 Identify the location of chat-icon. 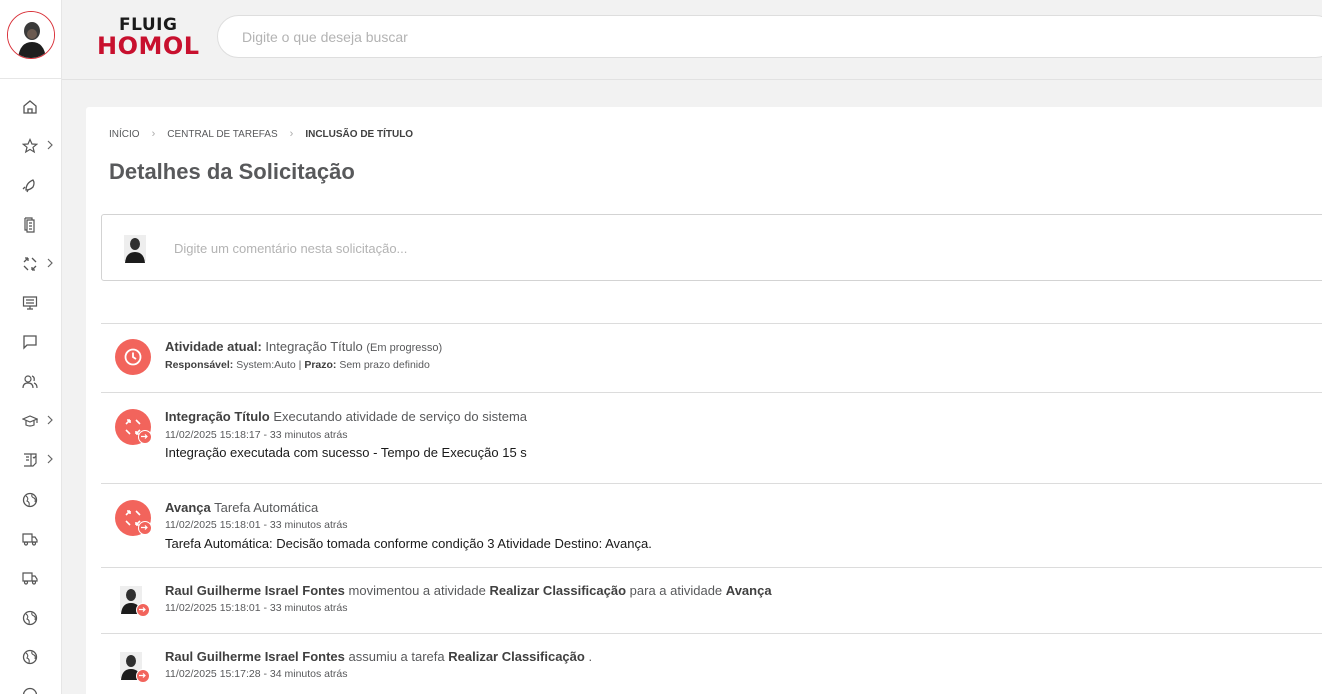
(30, 342).